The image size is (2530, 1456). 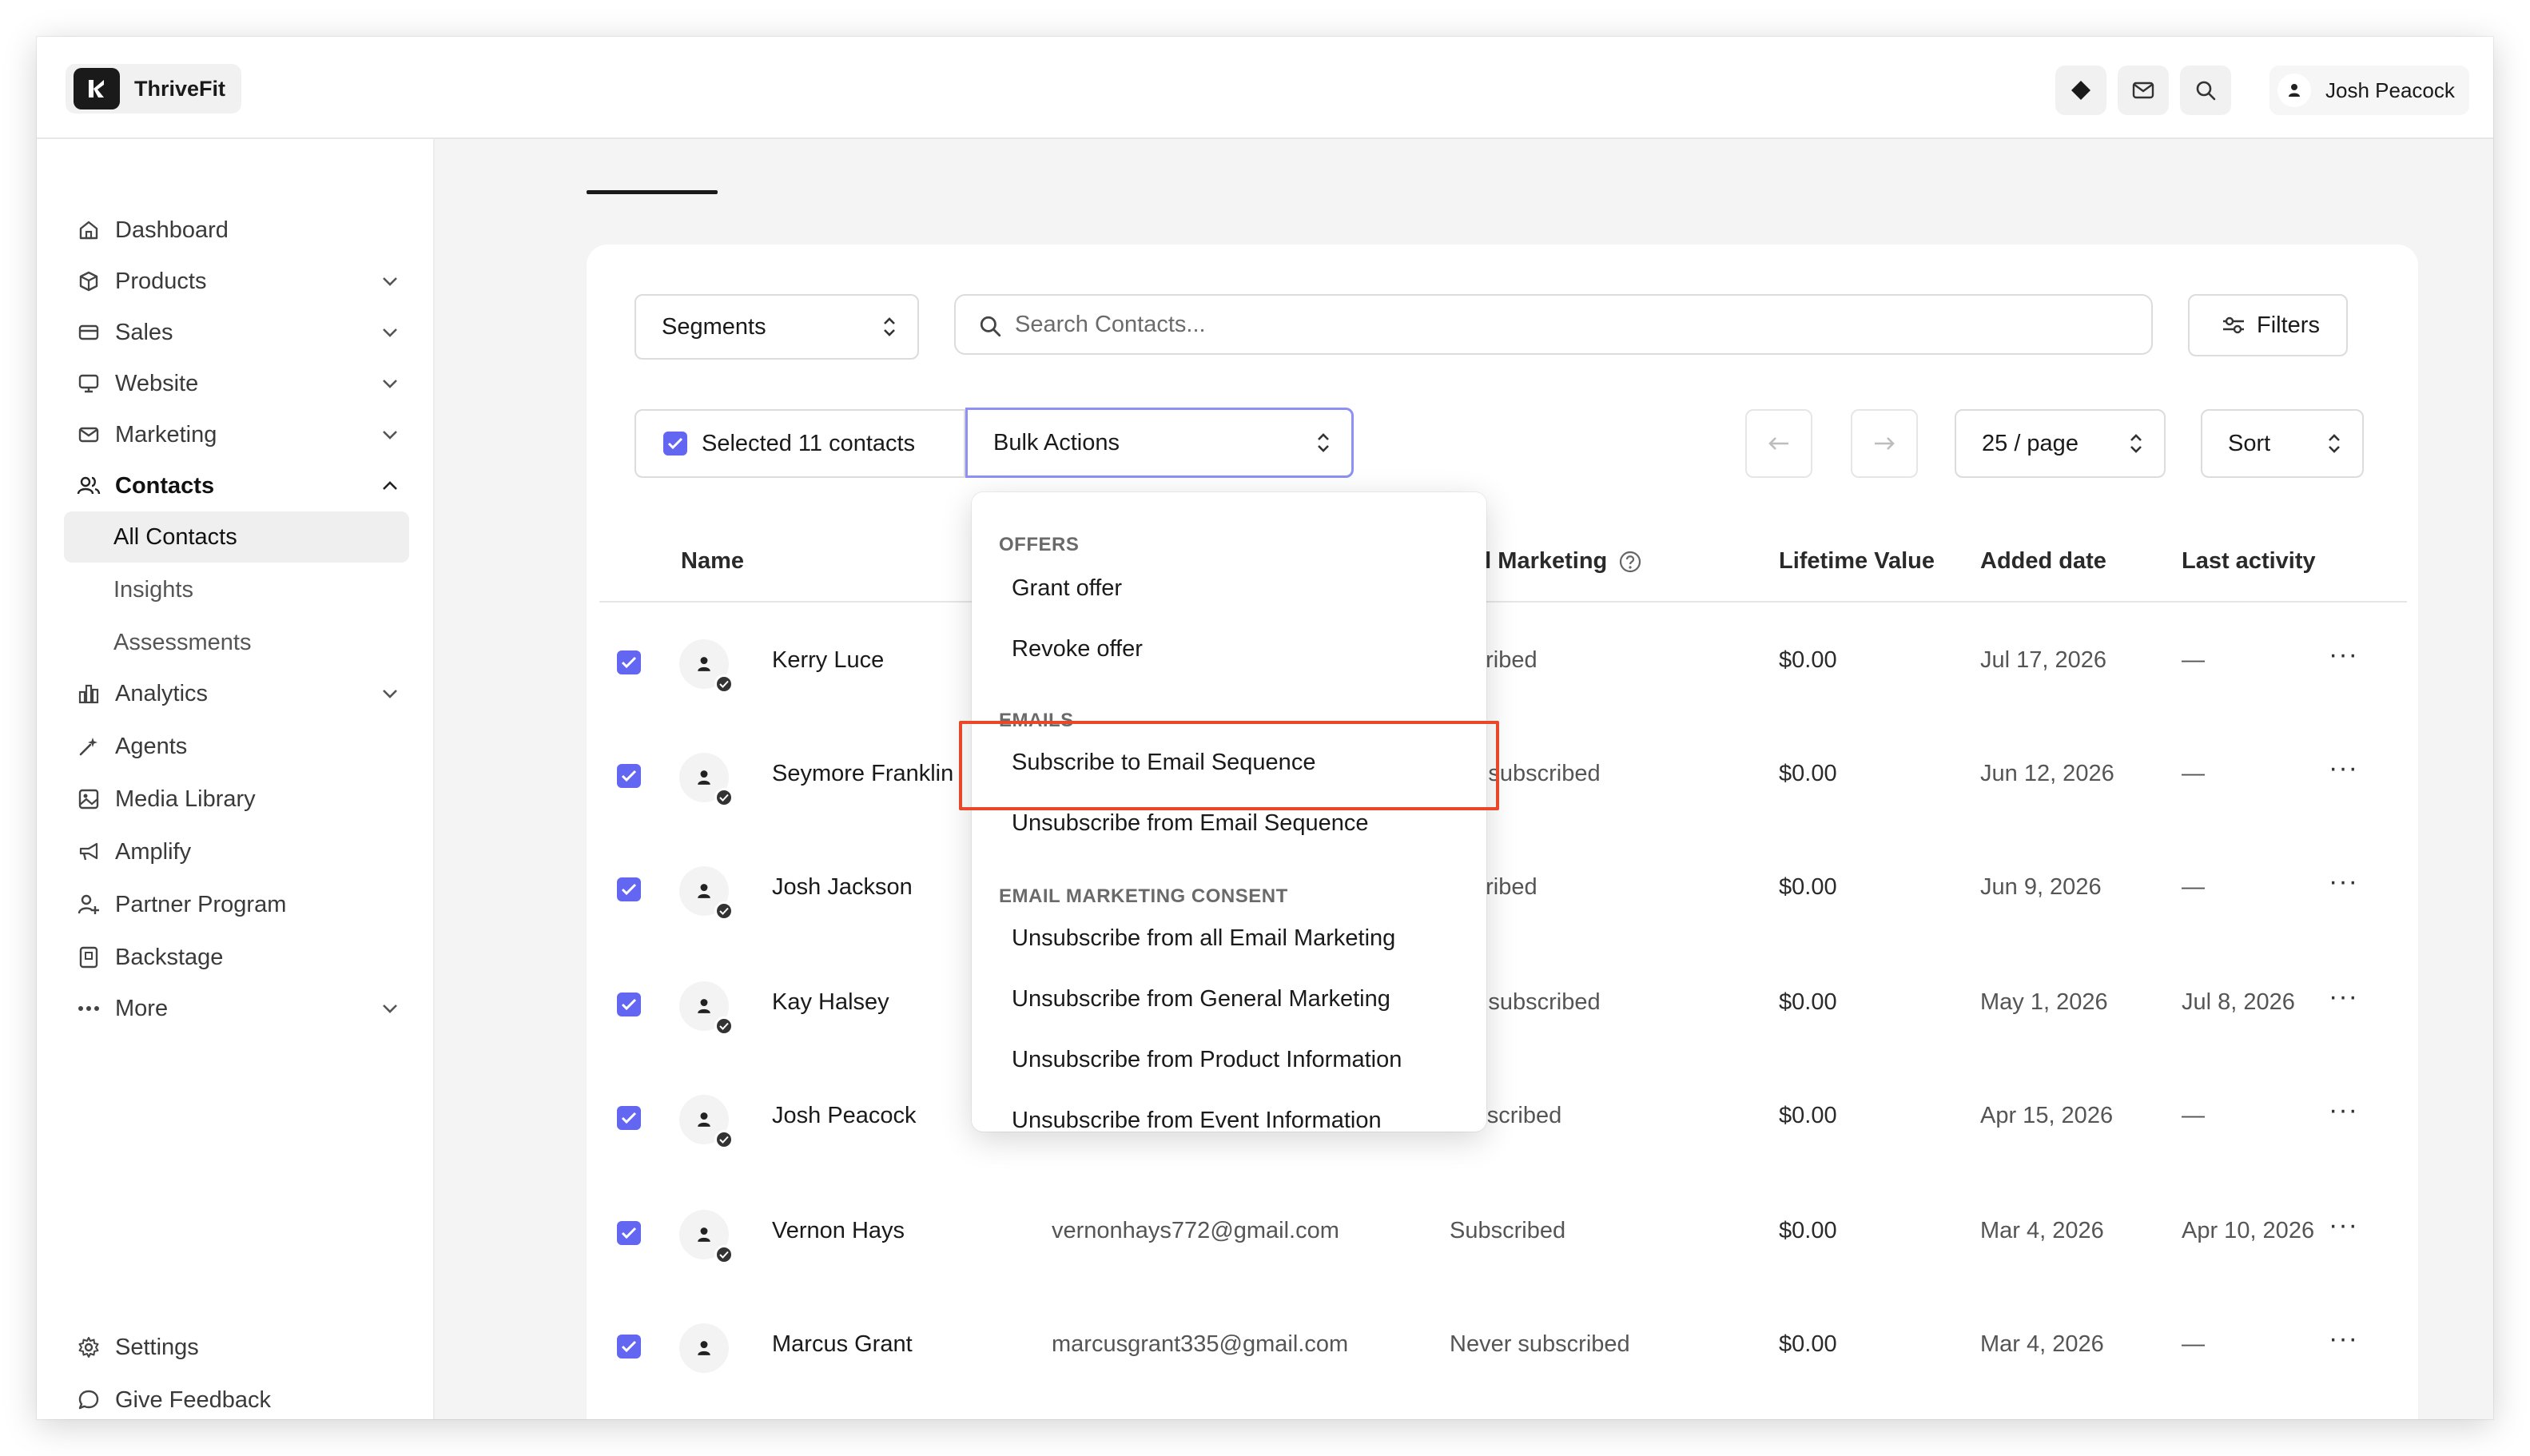 What do you see at coordinates (2060, 443) in the screenshot?
I see `per-page-select: 25 / page` at bounding box center [2060, 443].